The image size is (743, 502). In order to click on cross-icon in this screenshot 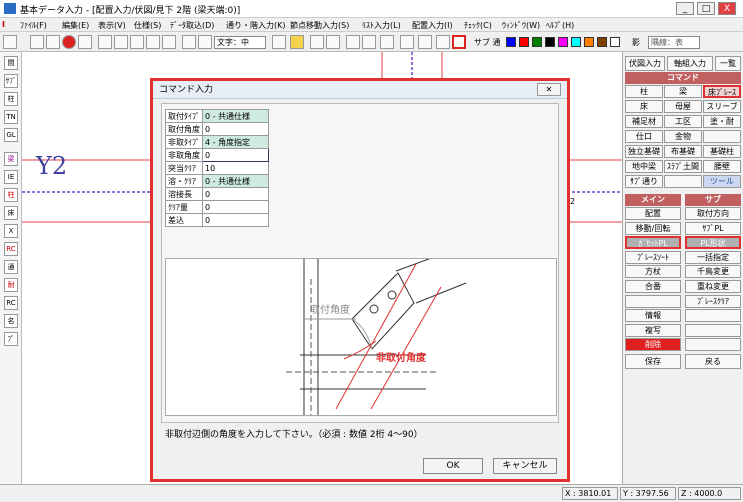, I will do `click(387, 42)`.